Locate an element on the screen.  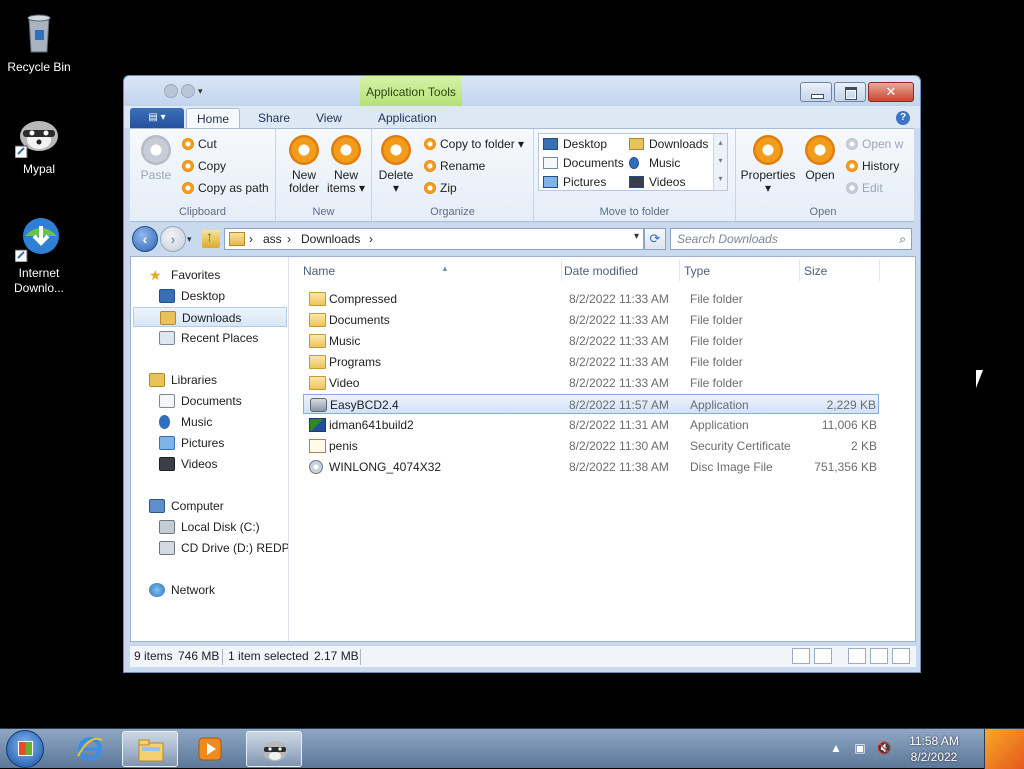
column-header-name: Name ▲ is located at coordinates (376, 271).